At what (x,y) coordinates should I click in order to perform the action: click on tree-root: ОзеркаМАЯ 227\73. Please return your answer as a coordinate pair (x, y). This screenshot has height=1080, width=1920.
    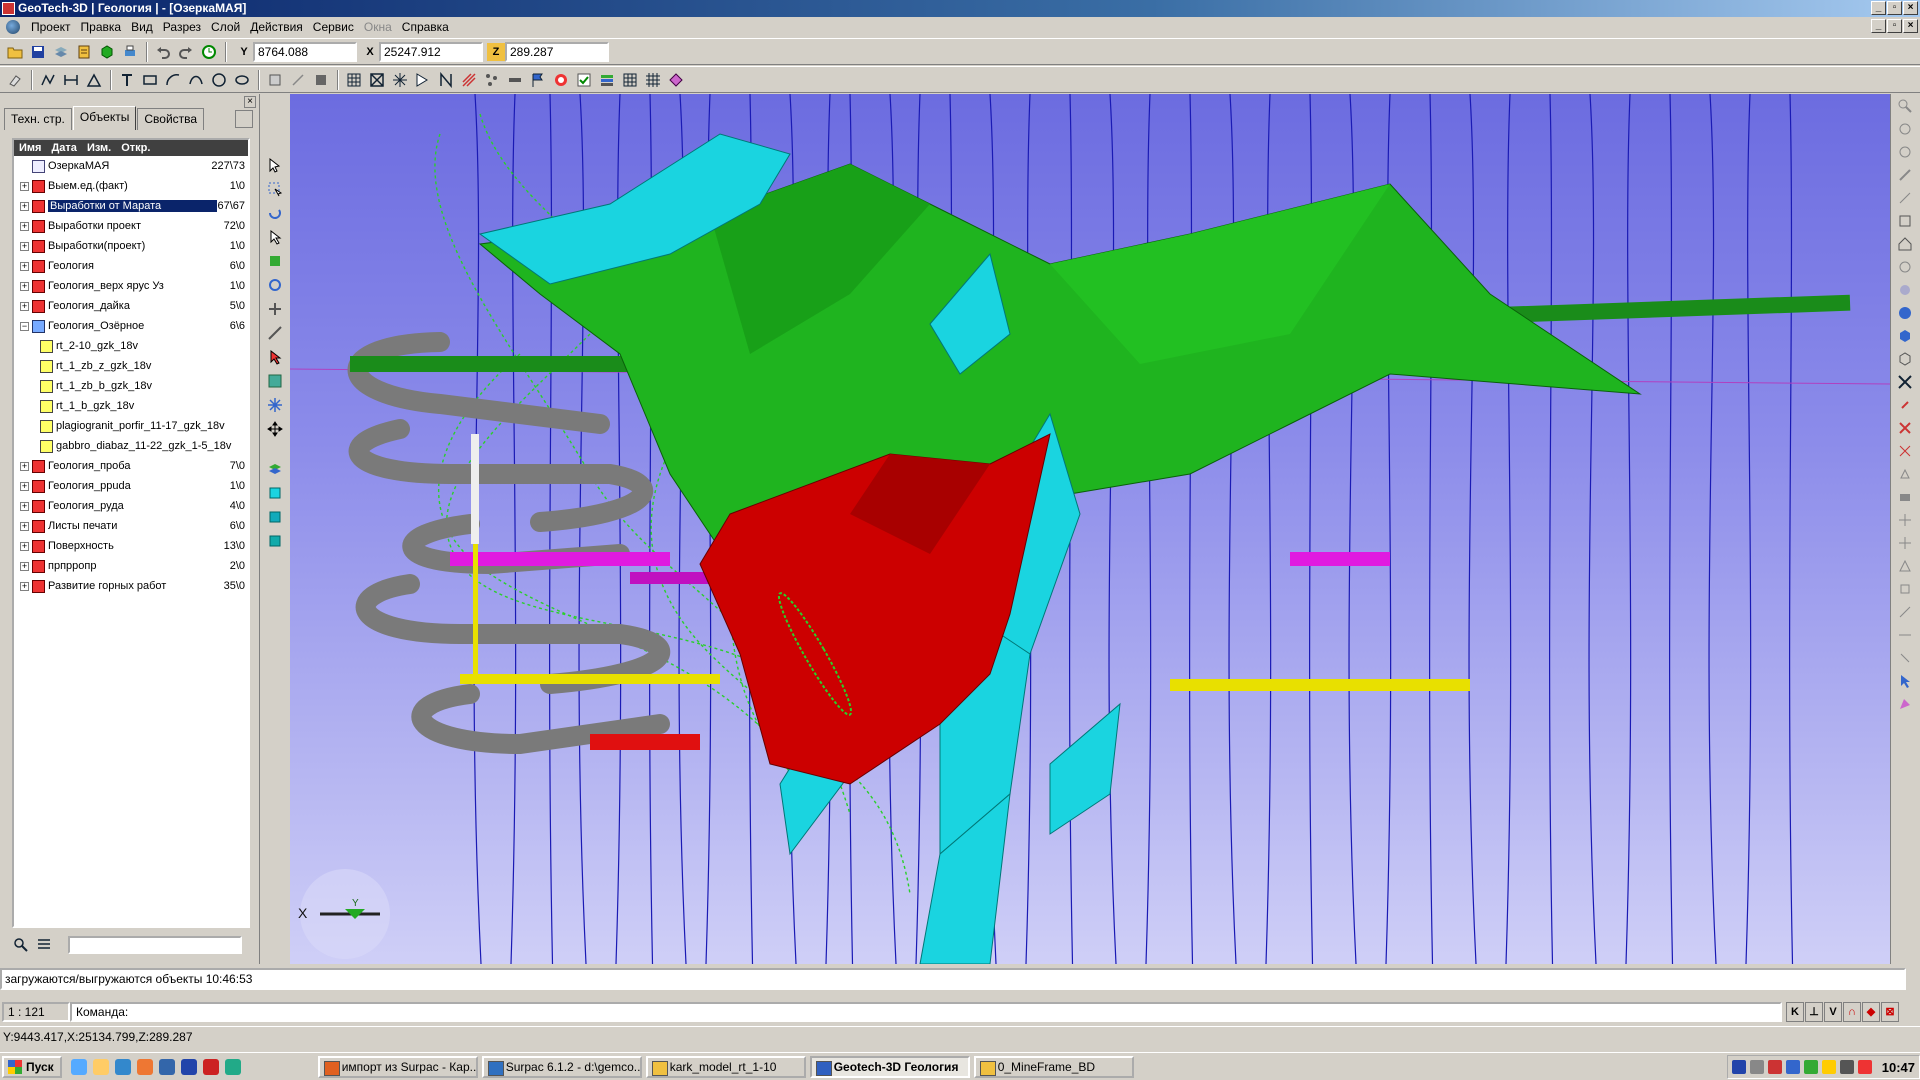
    Looking at the image, I should click on (131, 166).